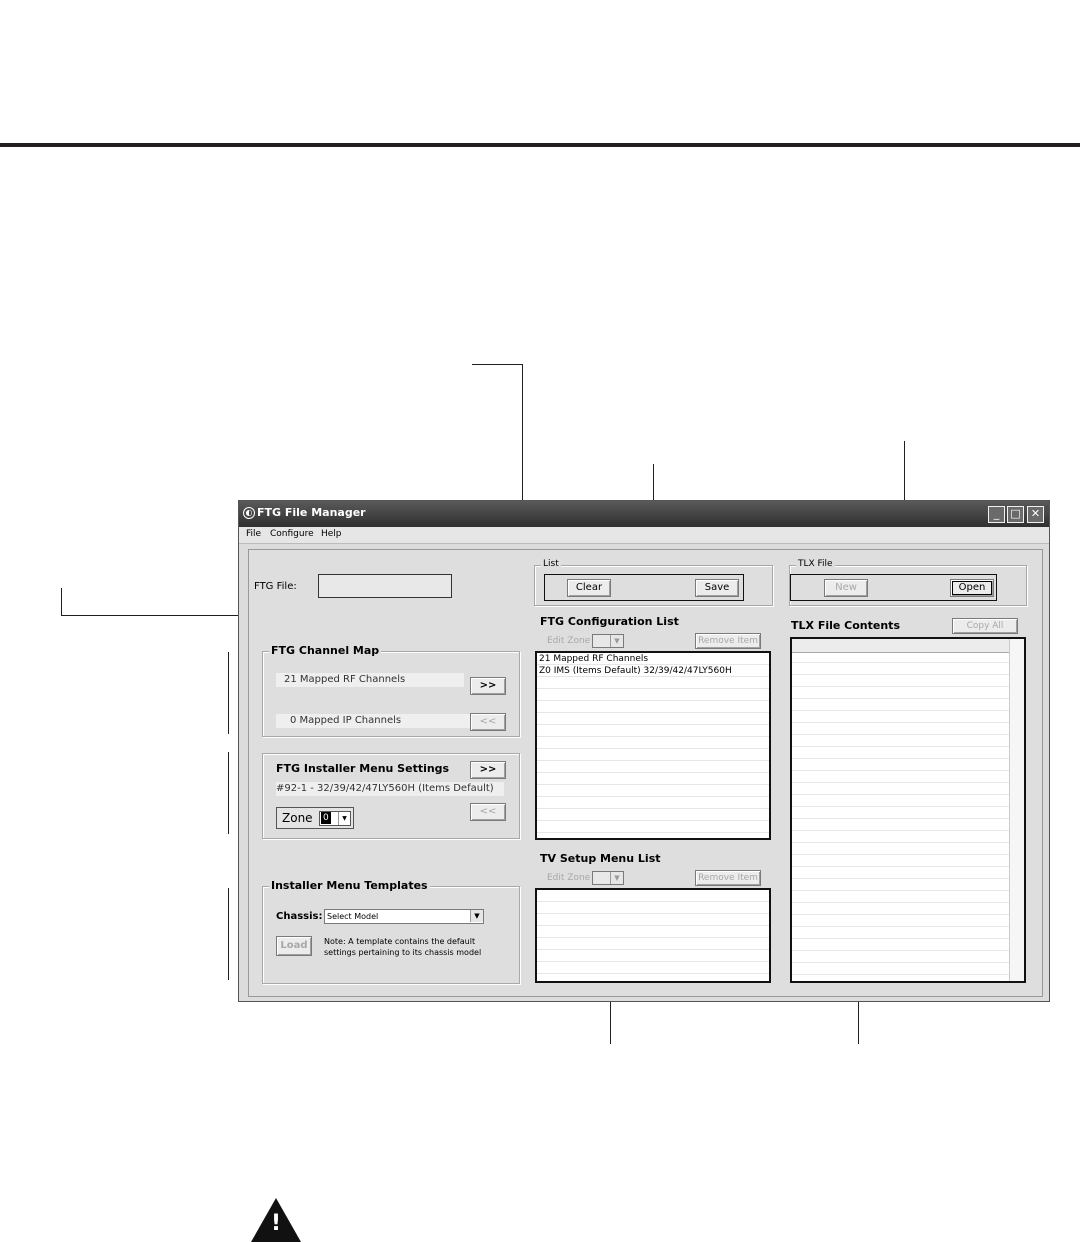  Describe the element at coordinates (728, 878) in the screenshot. I see `setup-remove-item-button: Remove Item` at that location.